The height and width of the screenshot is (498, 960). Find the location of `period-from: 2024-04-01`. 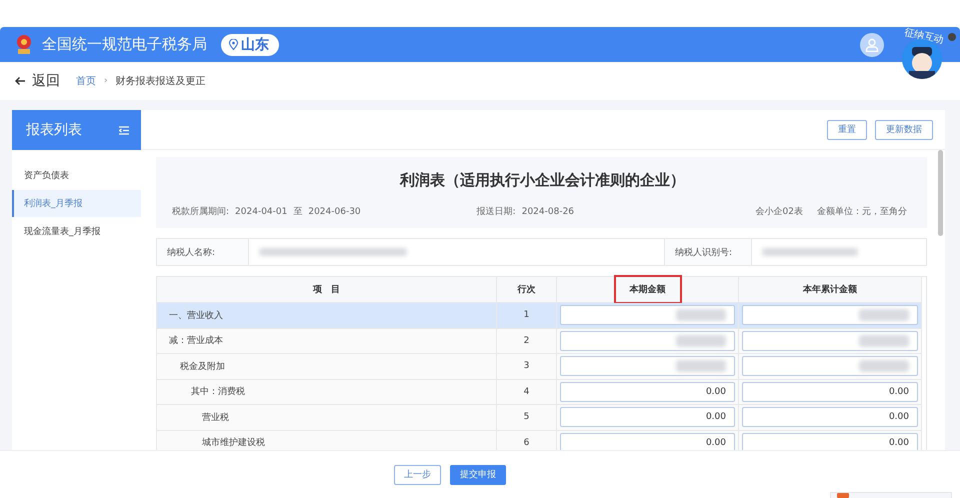

period-from: 2024-04-01 is located at coordinates (261, 211).